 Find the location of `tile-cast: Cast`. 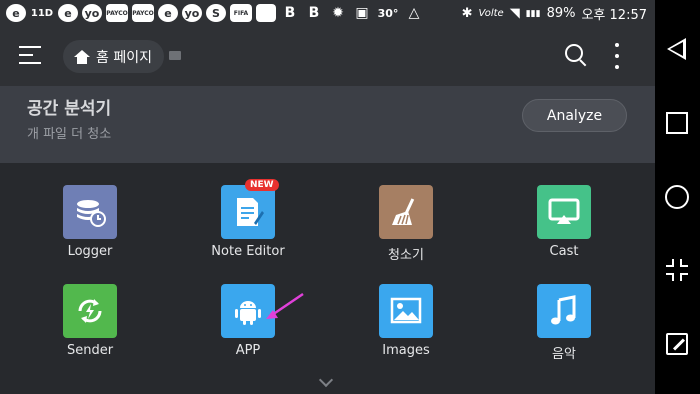

tile-cast: Cast is located at coordinates (564, 222).